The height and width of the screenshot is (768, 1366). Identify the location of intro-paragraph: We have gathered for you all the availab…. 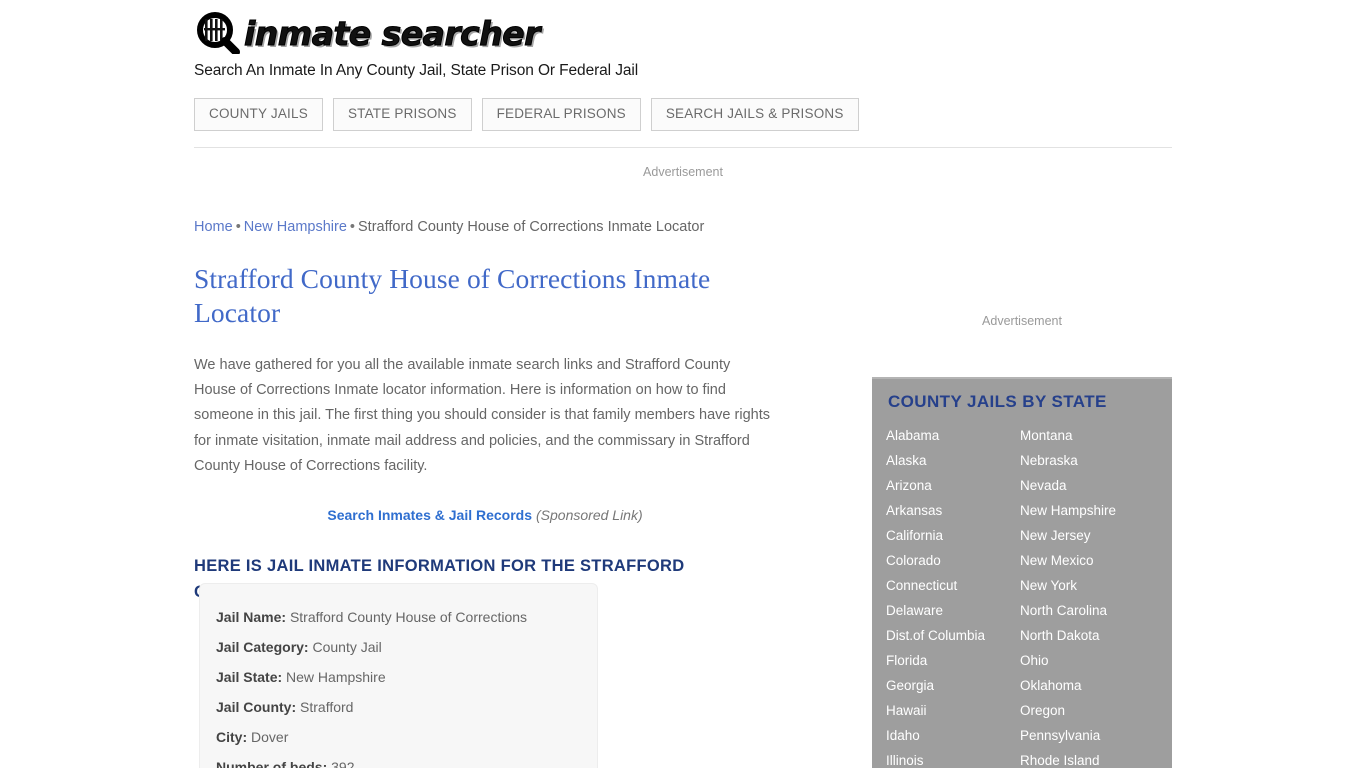
(482, 415).